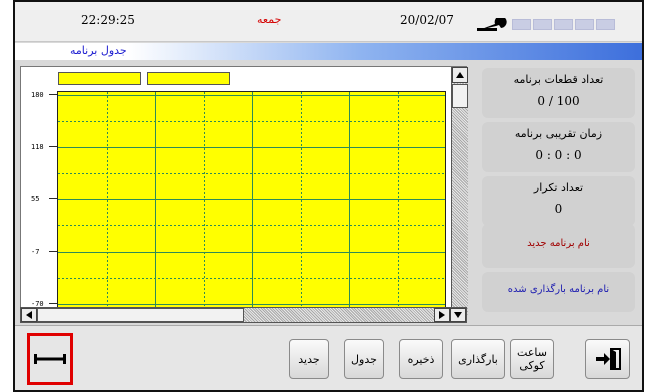 The width and height of the screenshot is (657, 392). I want to click on exit-button, so click(607, 359).